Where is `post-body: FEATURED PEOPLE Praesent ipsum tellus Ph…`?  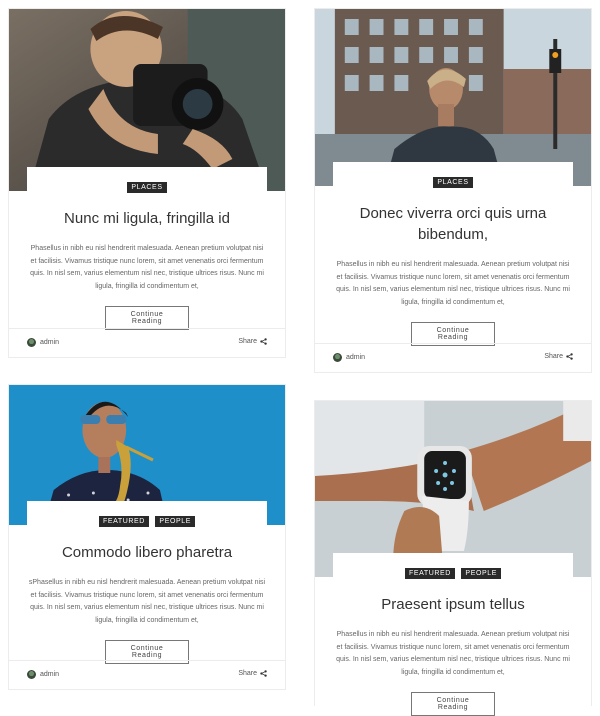 post-body: FEATURED PEOPLE Praesent ipsum tellus Ph… is located at coordinates (453, 634).